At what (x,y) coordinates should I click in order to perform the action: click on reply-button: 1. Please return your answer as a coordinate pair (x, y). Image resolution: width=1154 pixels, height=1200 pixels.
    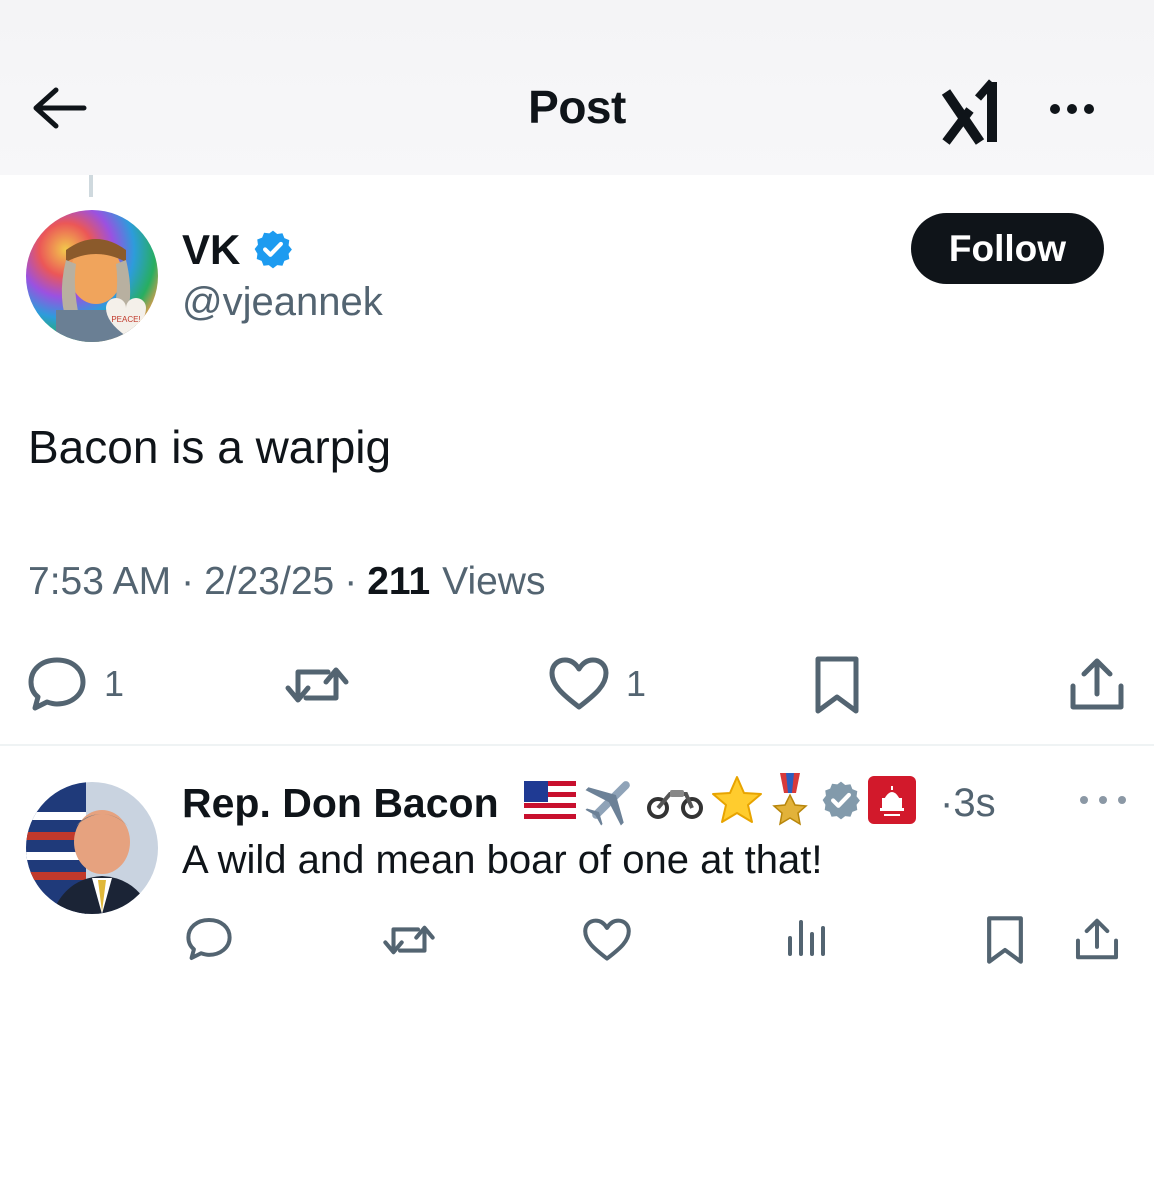
    Looking at the image, I should click on (75, 684).